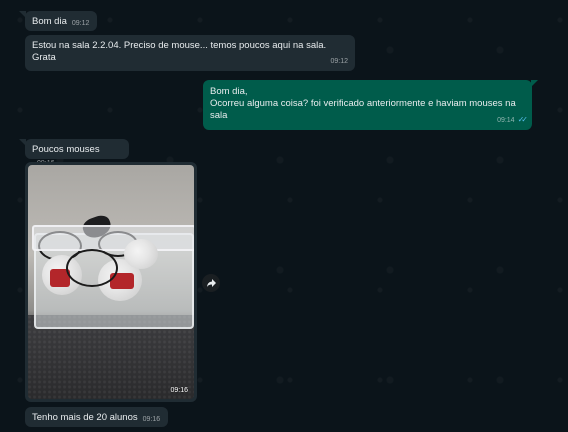 Image resolution: width=568 pixels, height=432 pixels. What do you see at coordinates (44, 57) in the screenshot?
I see `message-text-line: Grata` at bounding box center [44, 57].